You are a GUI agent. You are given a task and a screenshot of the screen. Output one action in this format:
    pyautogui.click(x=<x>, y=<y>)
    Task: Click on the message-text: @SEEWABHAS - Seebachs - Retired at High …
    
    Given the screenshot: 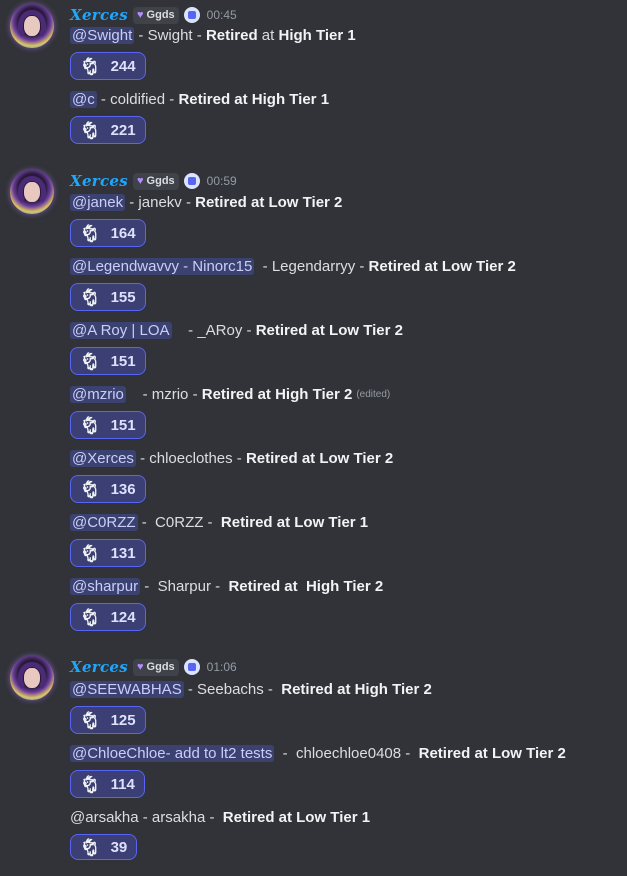 What is the action you would take?
    pyautogui.click(x=251, y=689)
    